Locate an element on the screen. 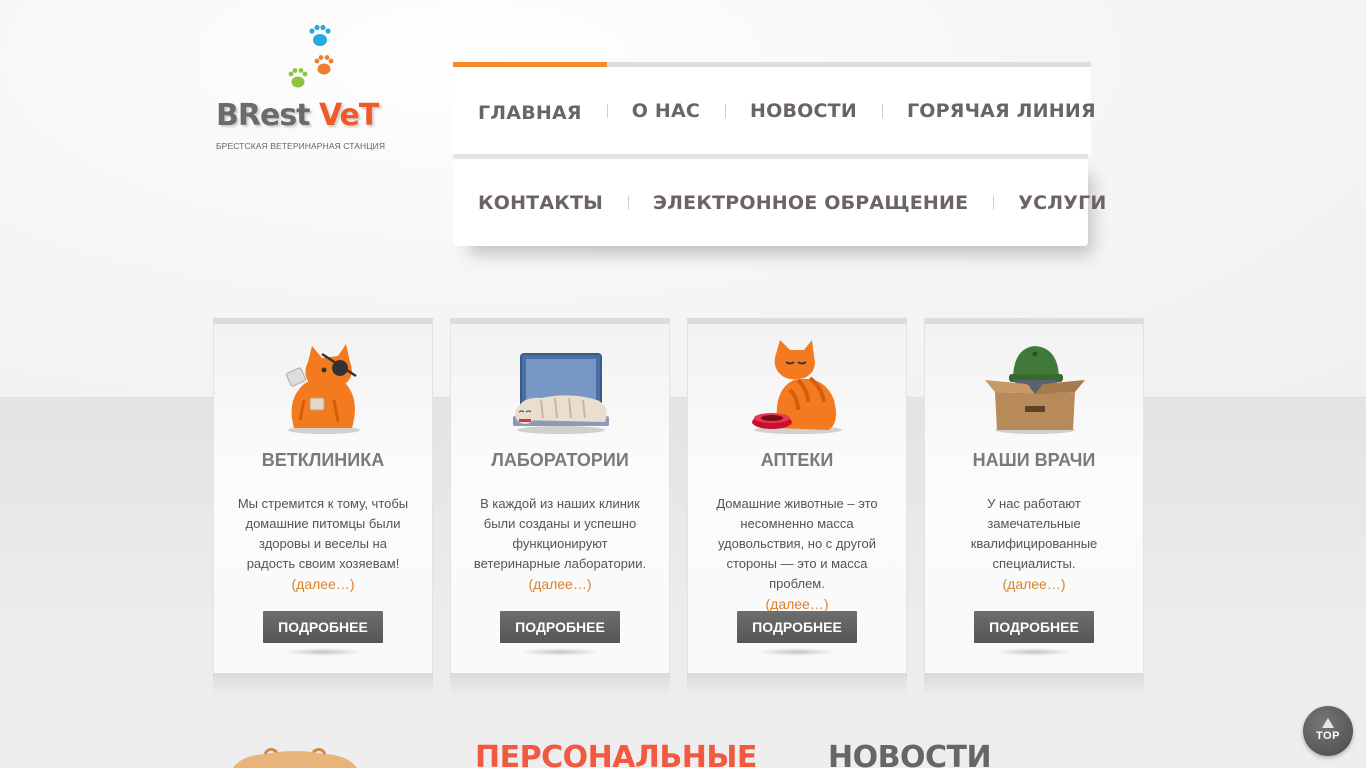 The image size is (1366, 768). injured-cat-icon is located at coordinates (322, 389).